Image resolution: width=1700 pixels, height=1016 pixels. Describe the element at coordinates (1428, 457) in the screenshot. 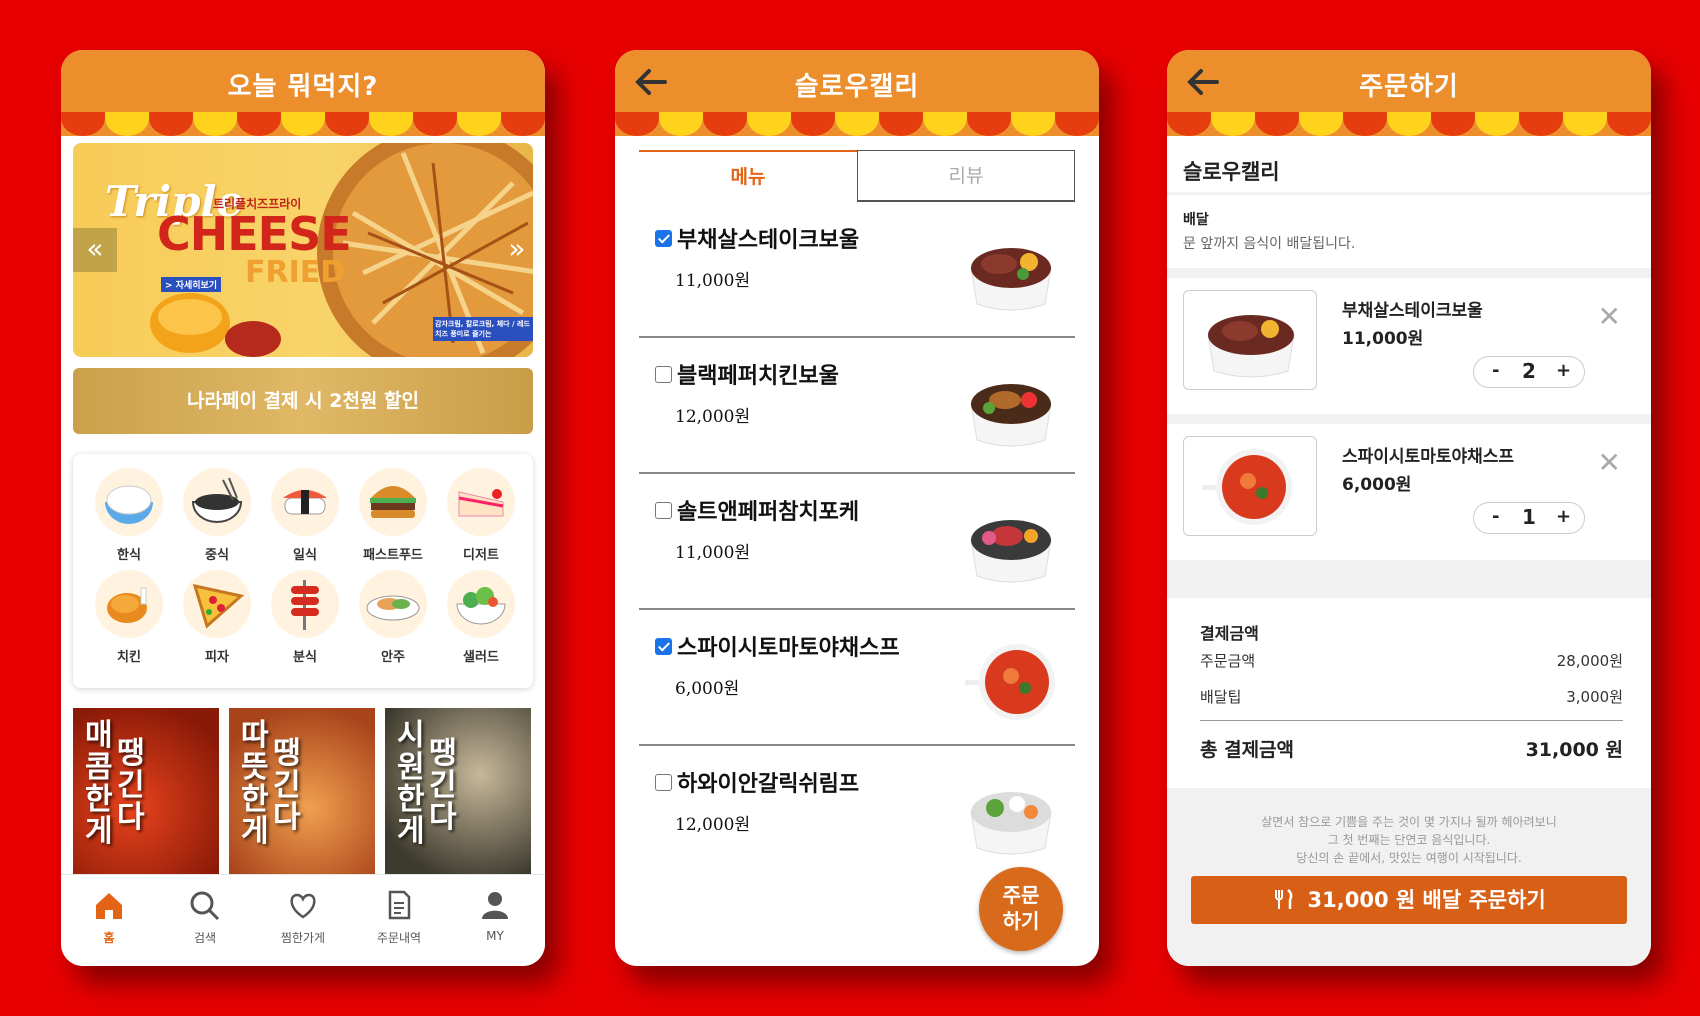

I see `cart-item-name: 스파이시토마토야채스프` at that location.